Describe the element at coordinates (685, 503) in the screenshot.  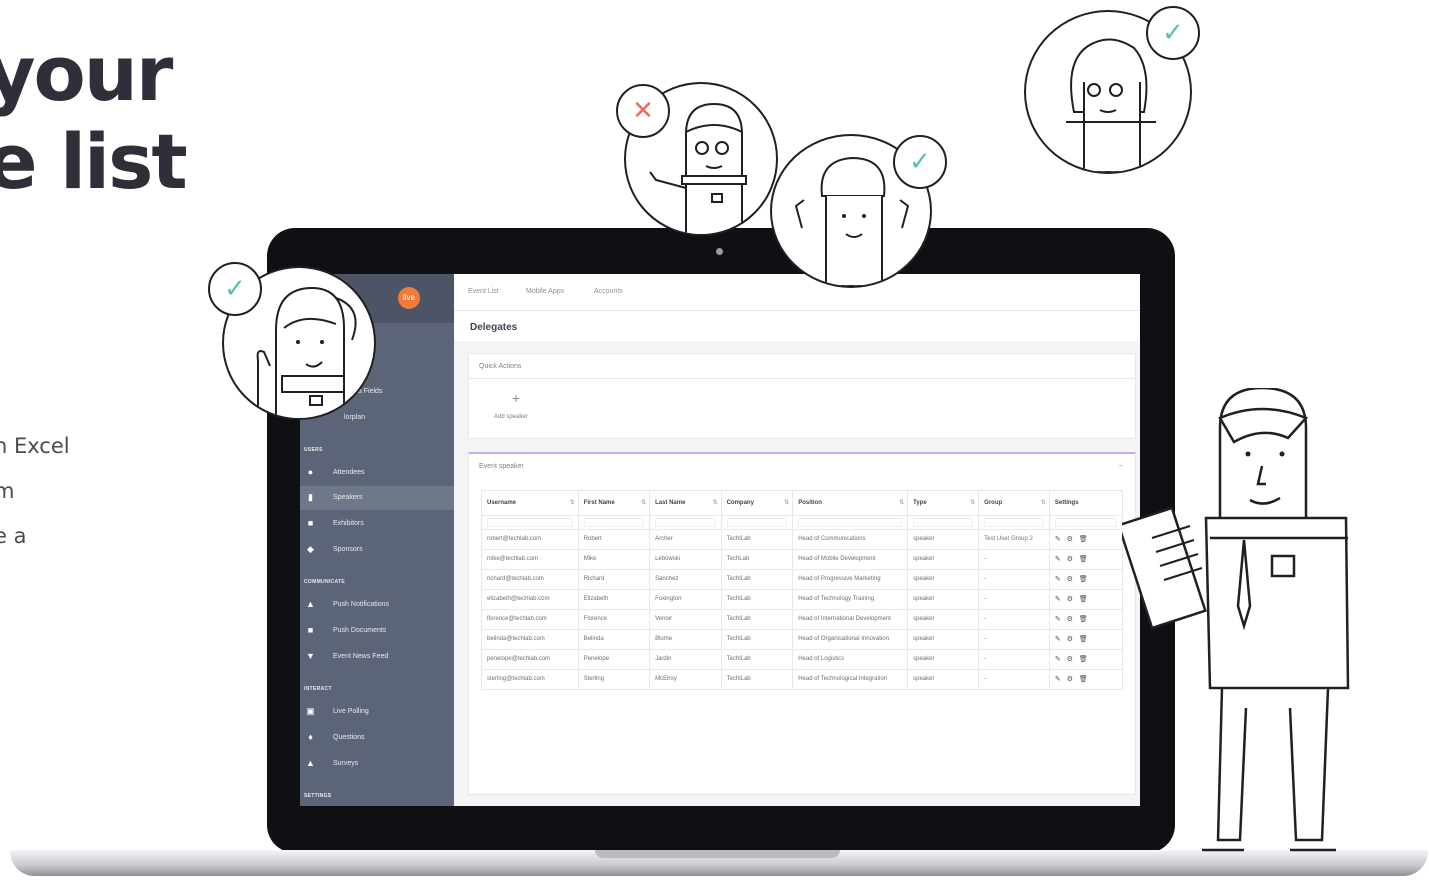
I see `column-header: Last Name ⇅` at that location.